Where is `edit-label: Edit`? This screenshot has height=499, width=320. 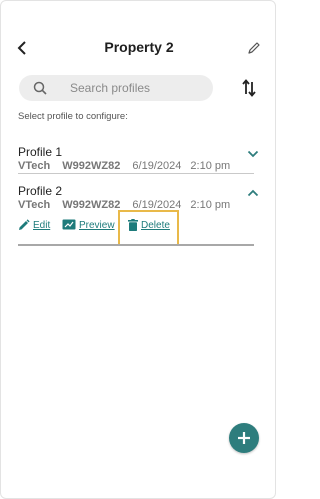 edit-label: Edit is located at coordinates (42, 225).